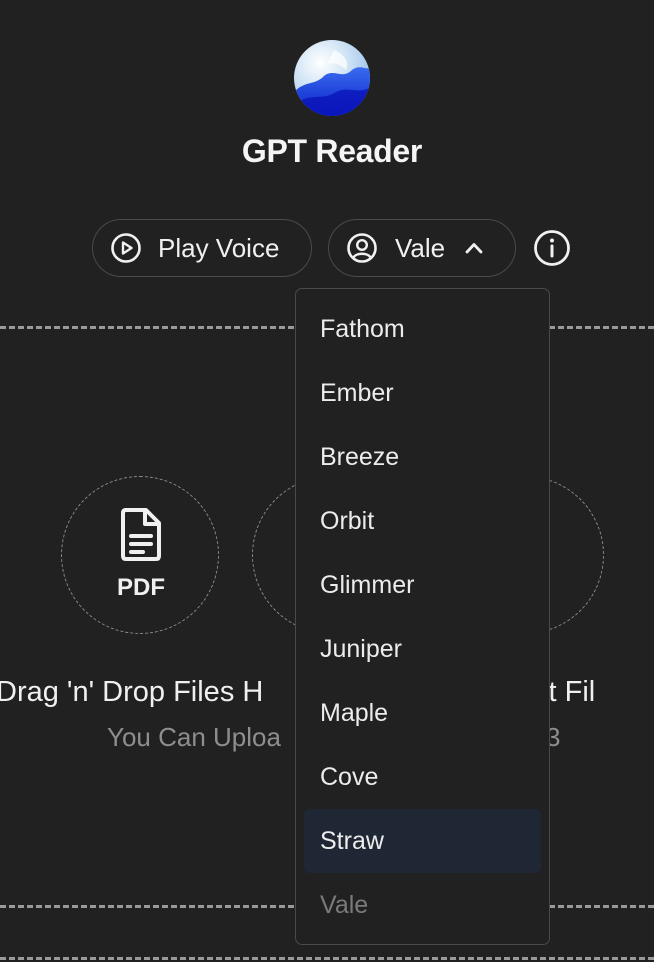  What do you see at coordinates (332, 78) in the screenshot?
I see `app-logo` at bounding box center [332, 78].